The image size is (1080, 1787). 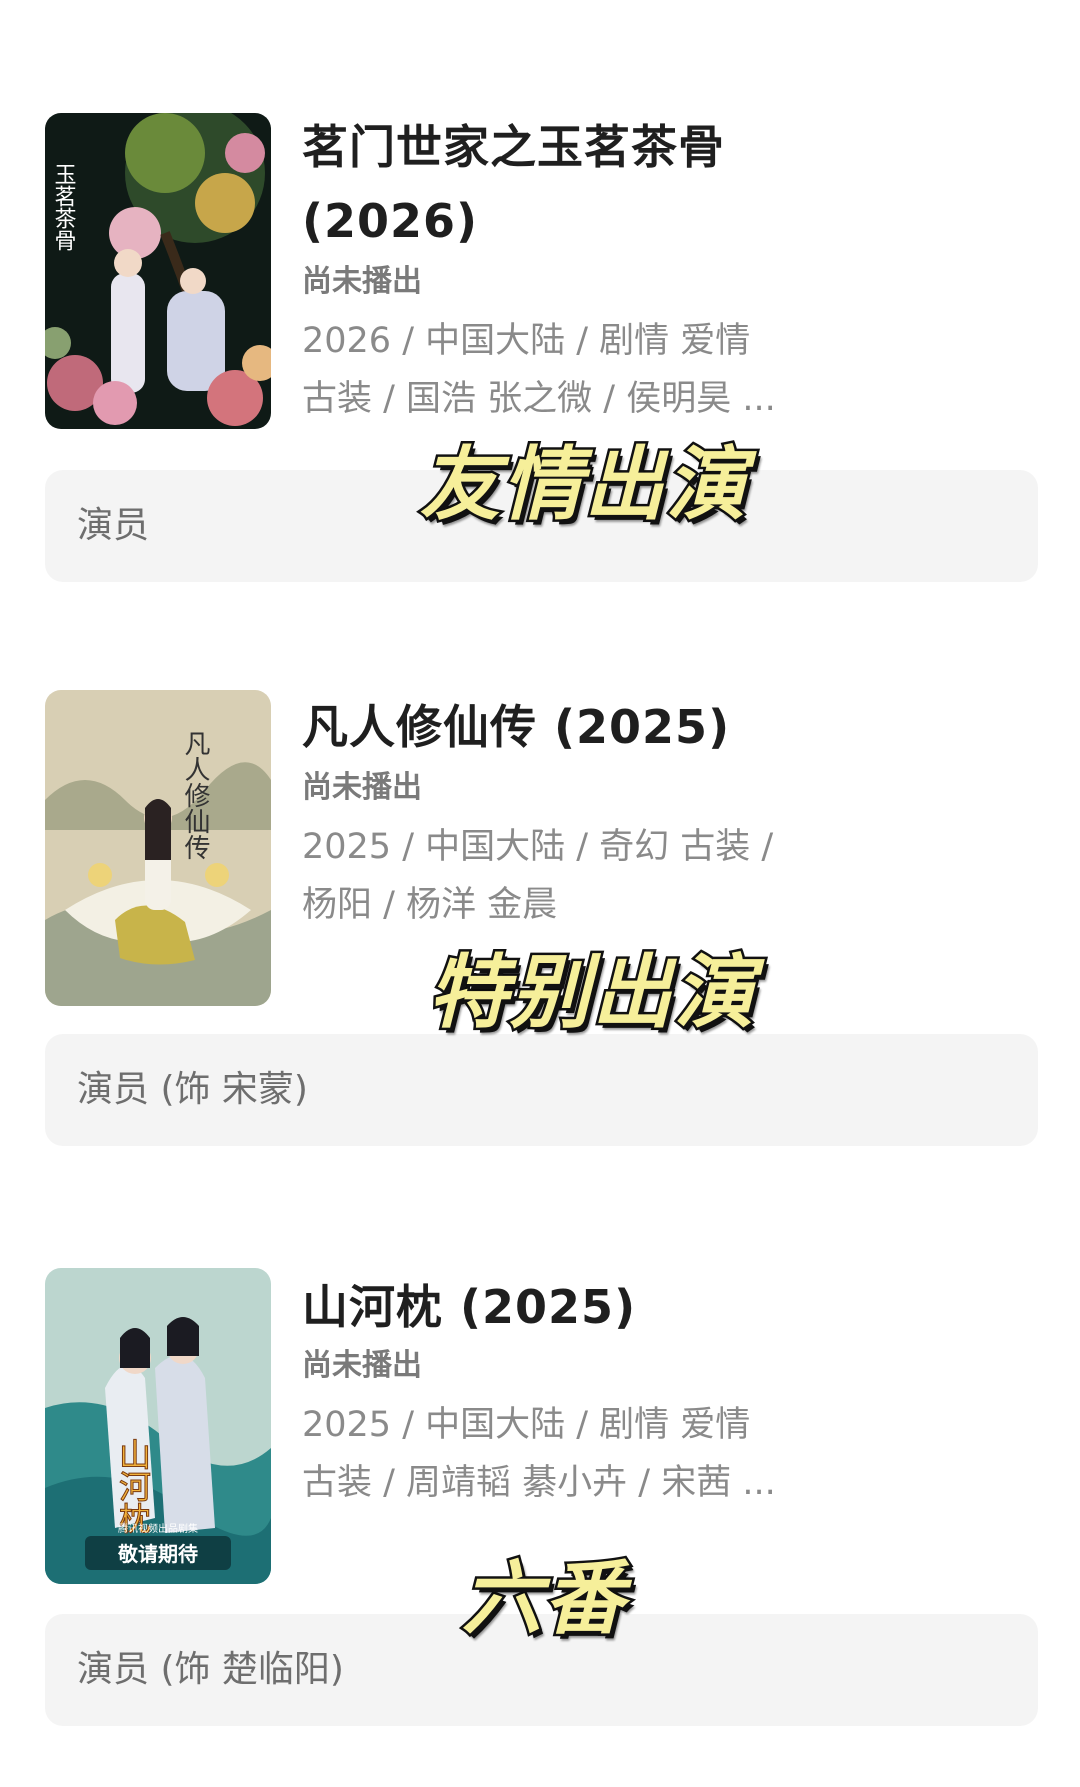 I want to click on poster-banner-small: 腾讯视频出品剧集, so click(x=158, y=1528).